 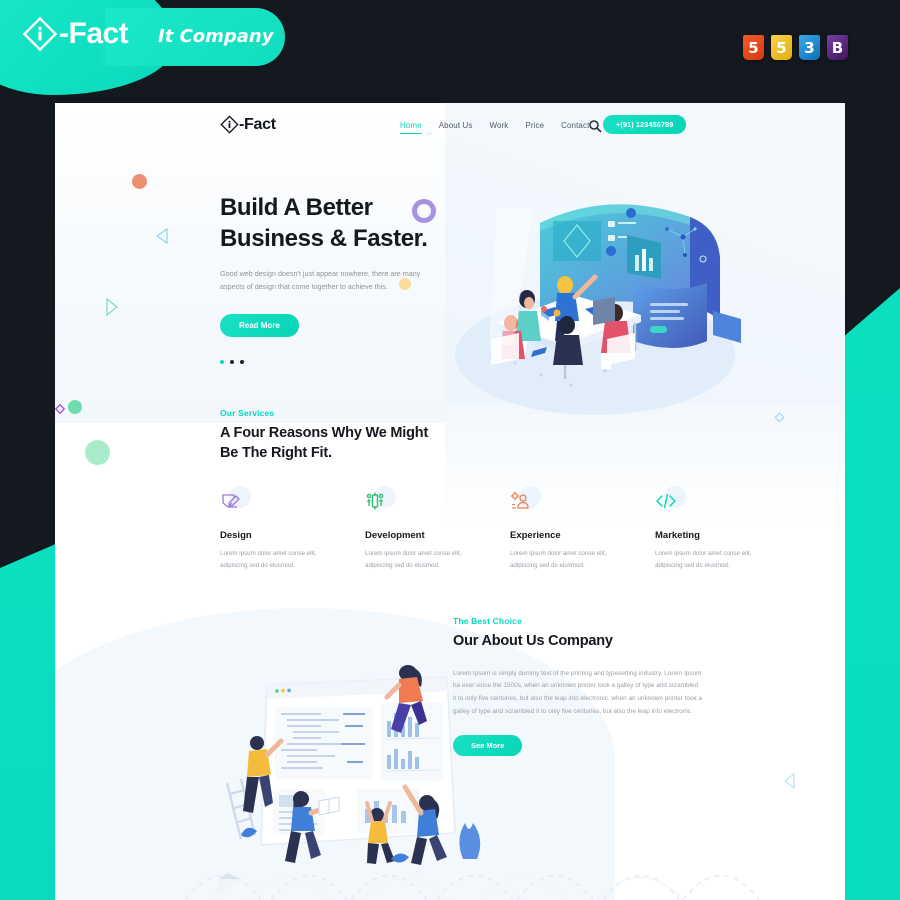 I want to click on hero-title-line2: Business & Faster., so click(x=324, y=238).